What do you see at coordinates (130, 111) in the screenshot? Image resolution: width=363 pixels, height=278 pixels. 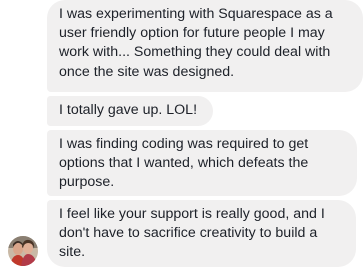 I see `message-bubble: I totally gave up. LOL!` at bounding box center [130, 111].